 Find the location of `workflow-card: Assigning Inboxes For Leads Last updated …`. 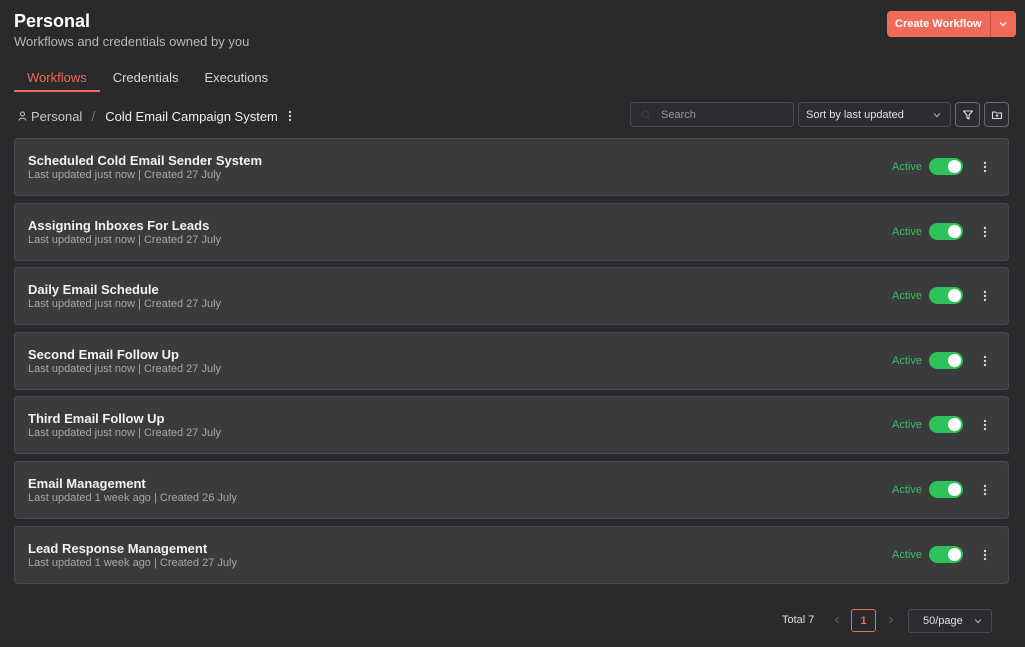

workflow-card: Assigning Inboxes For Leads Last updated … is located at coordinates (511, 231).